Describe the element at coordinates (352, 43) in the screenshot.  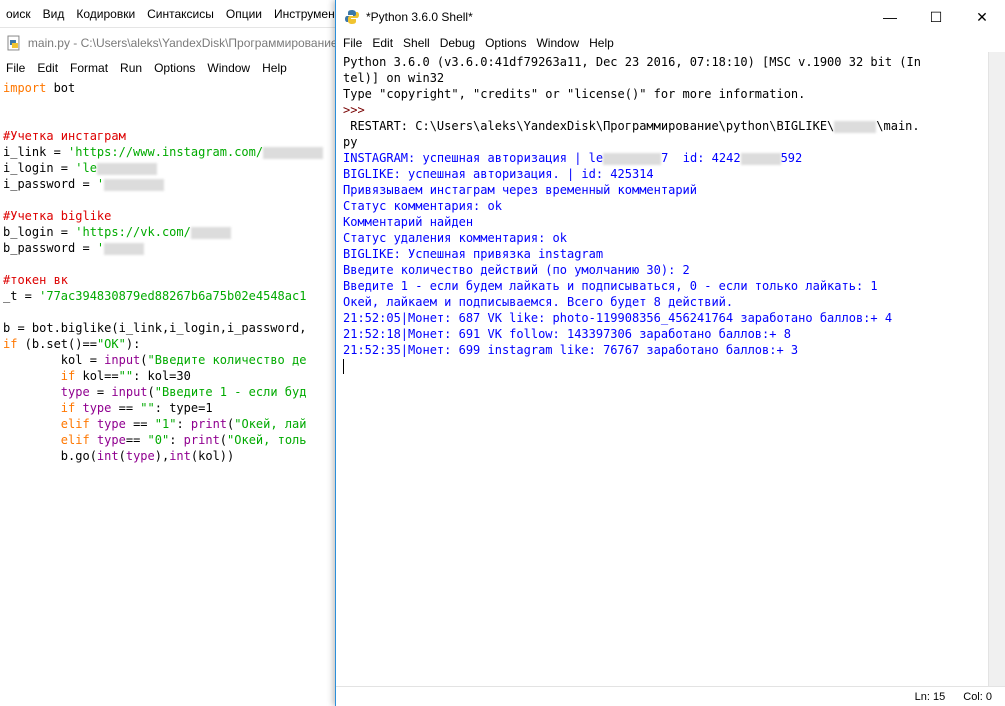
I see `shell-menu-file: File` at that location.